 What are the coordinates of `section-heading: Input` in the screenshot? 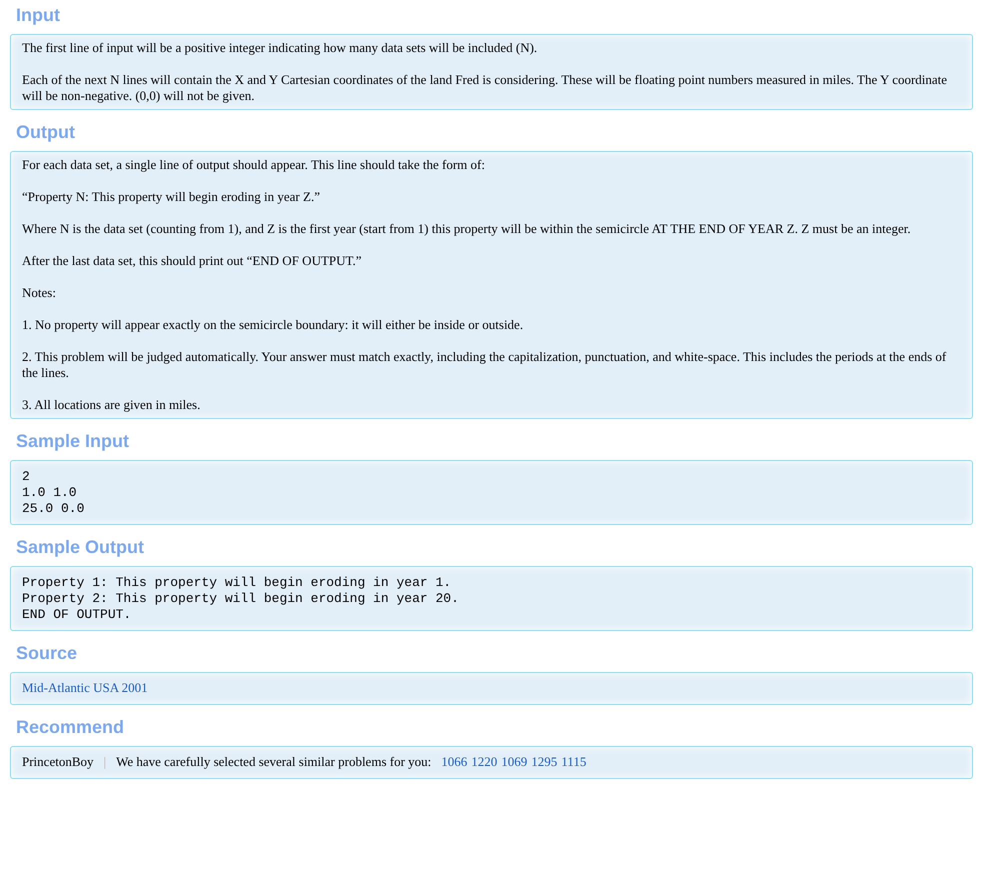 It's located at (38, 15).